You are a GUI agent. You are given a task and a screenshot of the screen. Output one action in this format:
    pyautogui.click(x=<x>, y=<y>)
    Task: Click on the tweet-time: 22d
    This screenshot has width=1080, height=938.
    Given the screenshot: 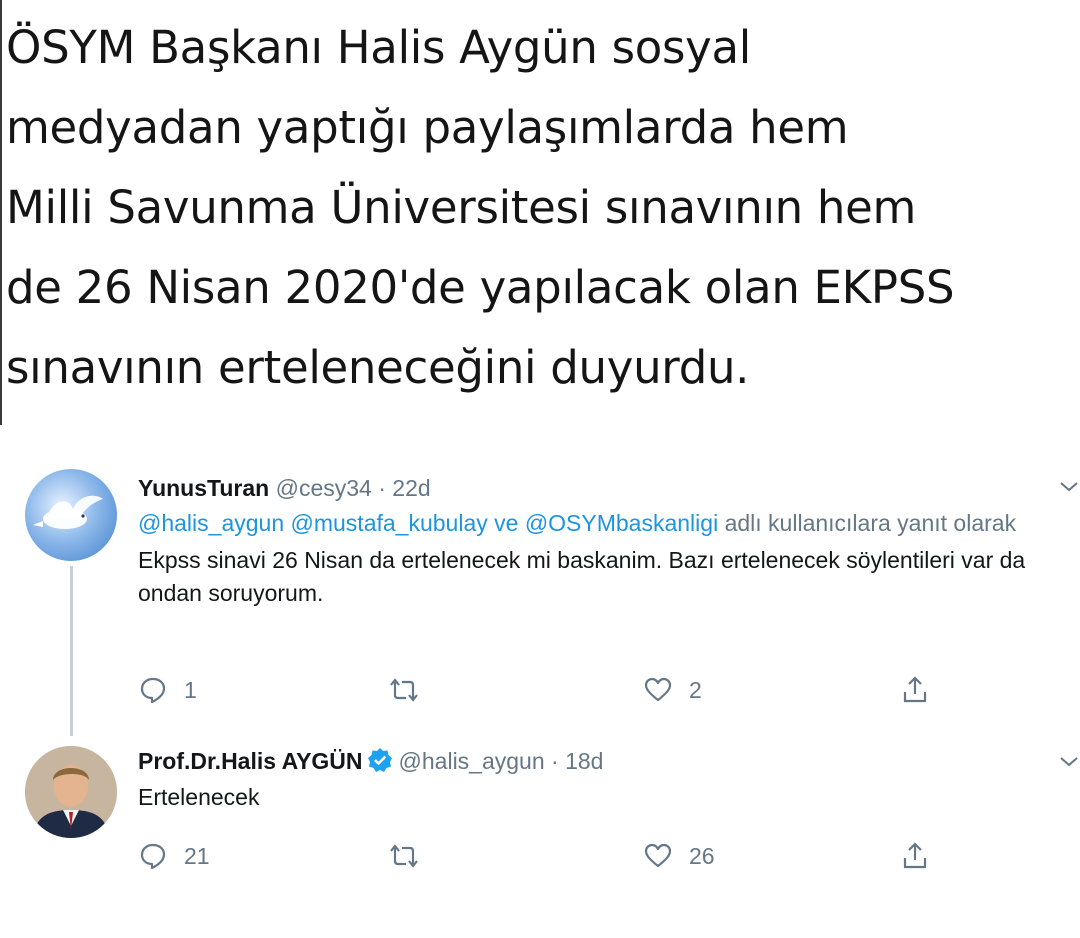 What is the action you would take?
    pyautogui.click(x=411, y=488)
    